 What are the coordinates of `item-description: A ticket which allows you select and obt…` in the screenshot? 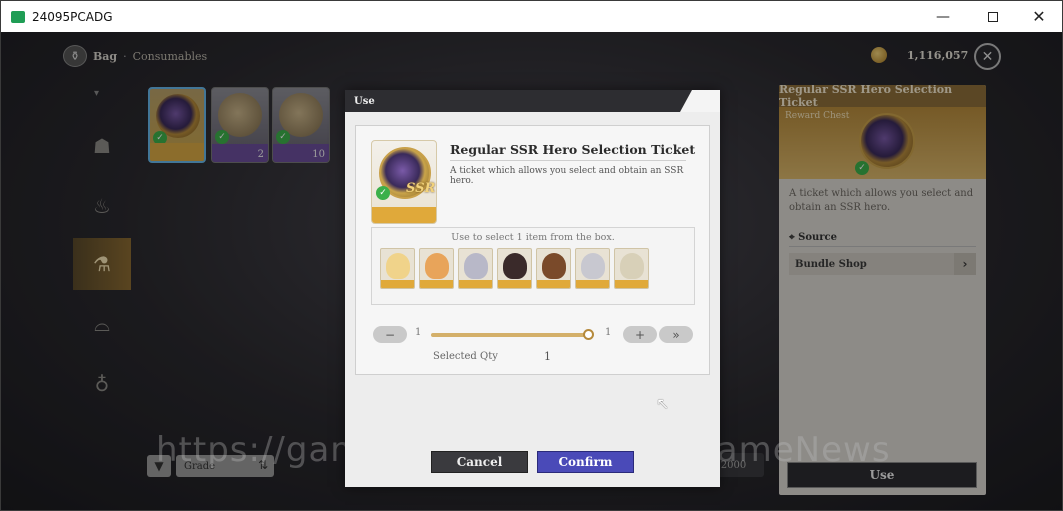 It's located at (567, 176).